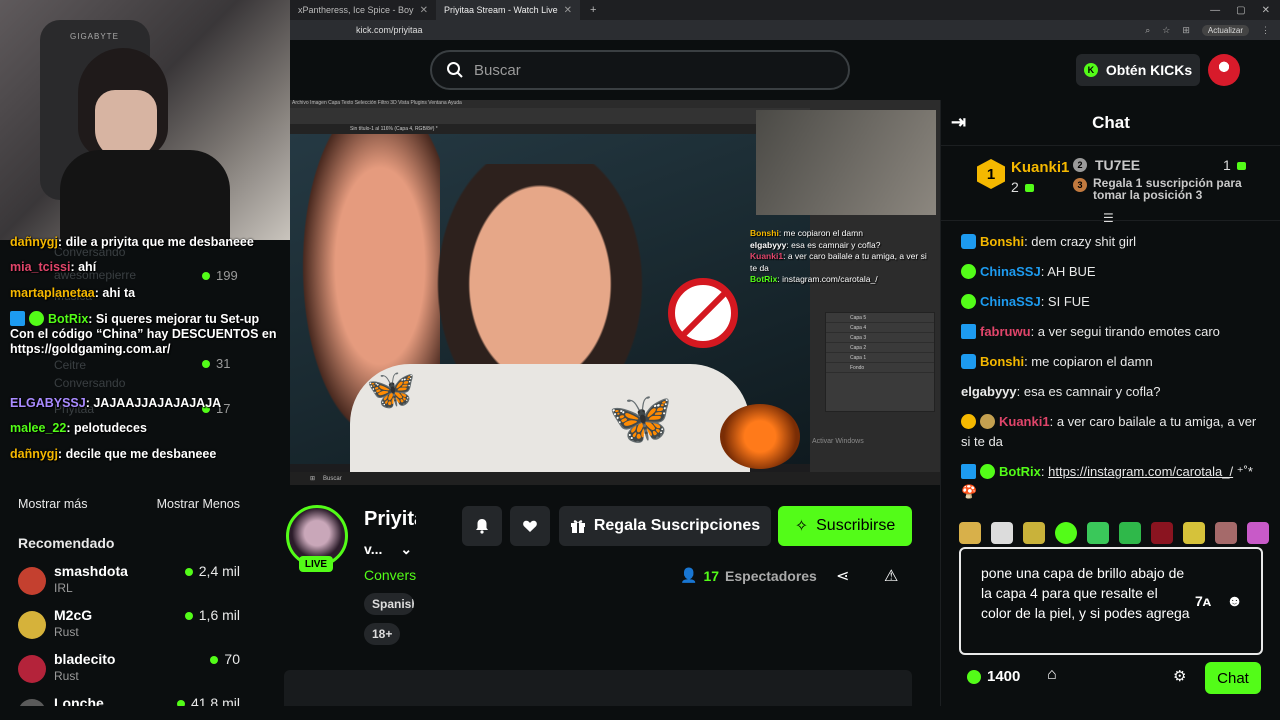  Describe the element at coordinates (482, 526) in the screenshot. I see `notification-bell-button` at that location.